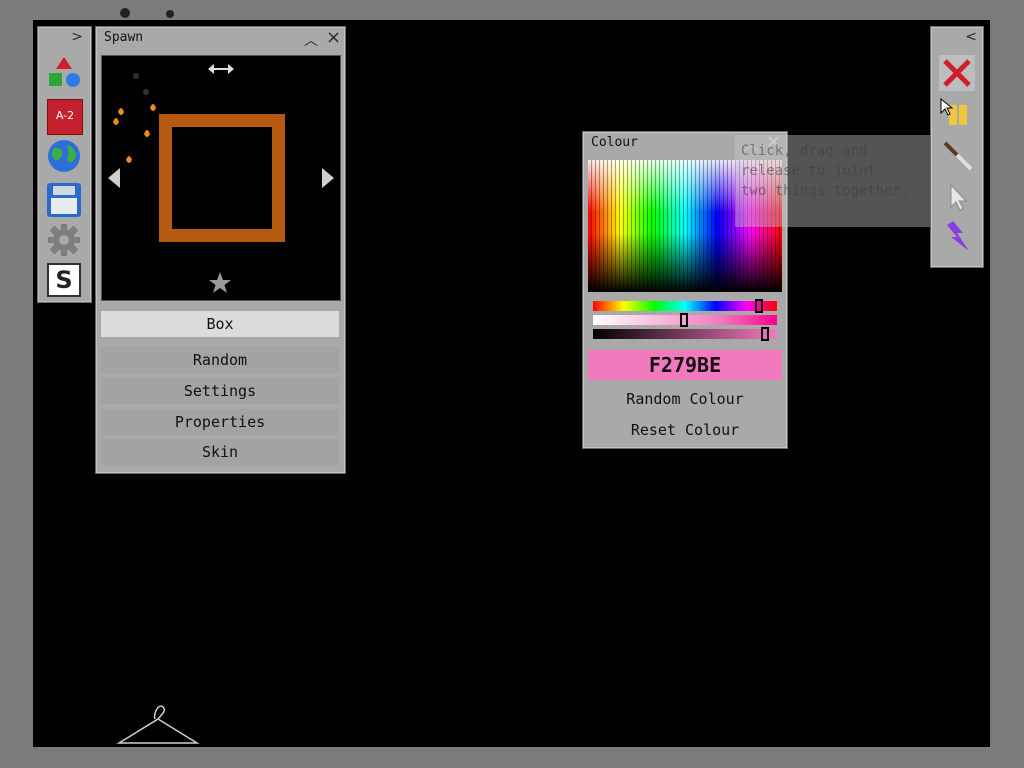  What do you see at coordinates (957, 237) in the screenshot?
I see `lightning-icon` at bounding box center [957, 237].